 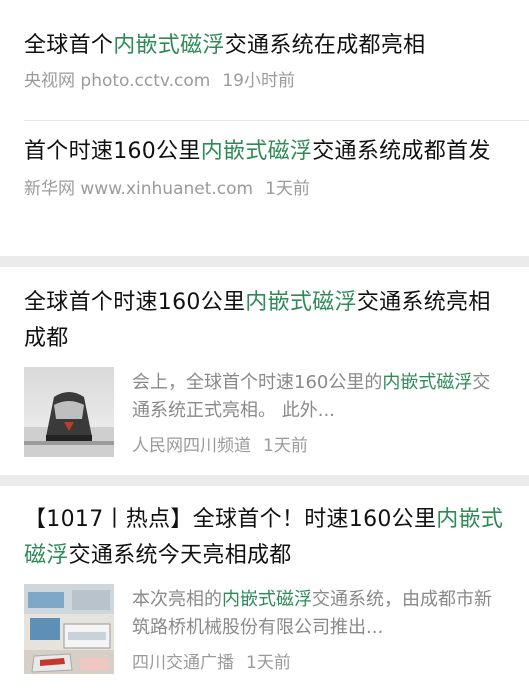 What do you see at coordinates (191, 446) in the screenshot?
I see `news-source: 人民网四川频道` at bounding box center [191, 446].